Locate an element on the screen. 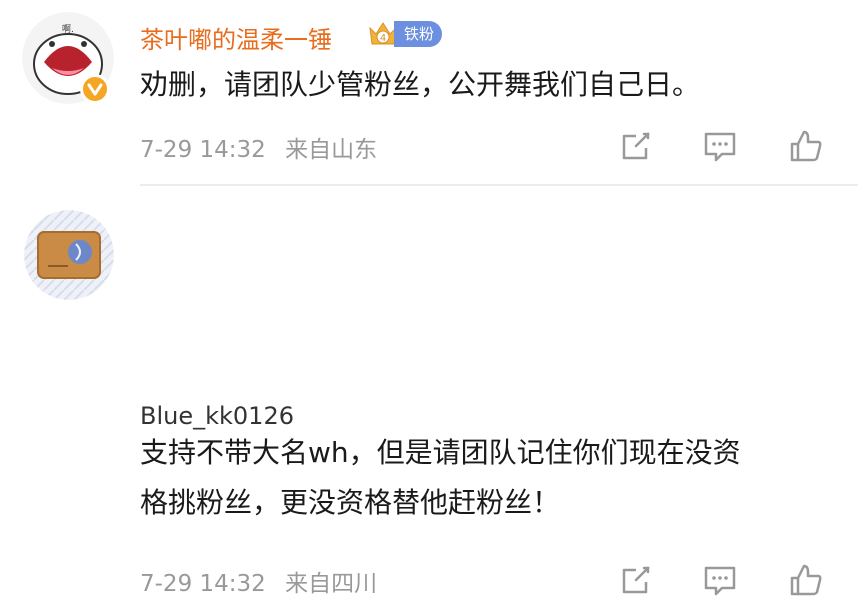 The image size is (858, 604). verified-v-icon is located at coordinates (95, 89).